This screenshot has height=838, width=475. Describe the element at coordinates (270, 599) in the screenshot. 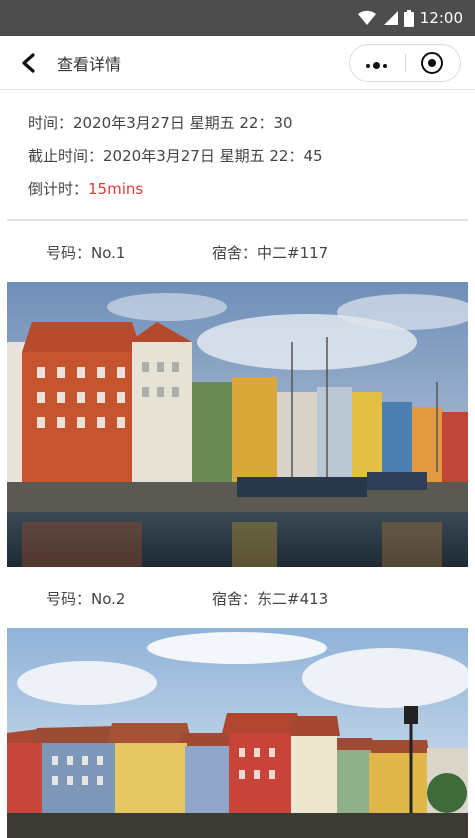

I see `entry-dorm: 宿舍：东二#413` at that location.